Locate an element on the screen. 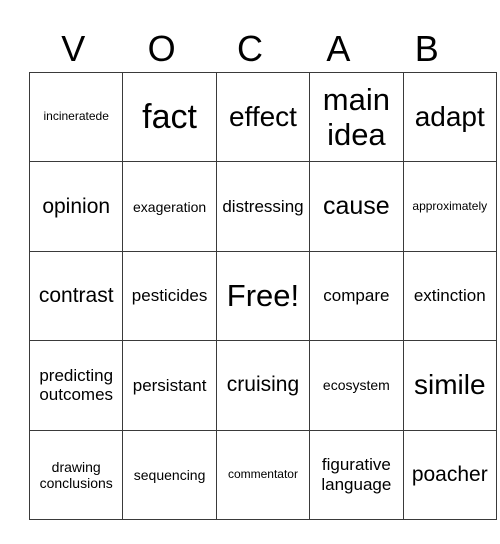  bingo-cell: sequencing is located at coordinates (169, 474).